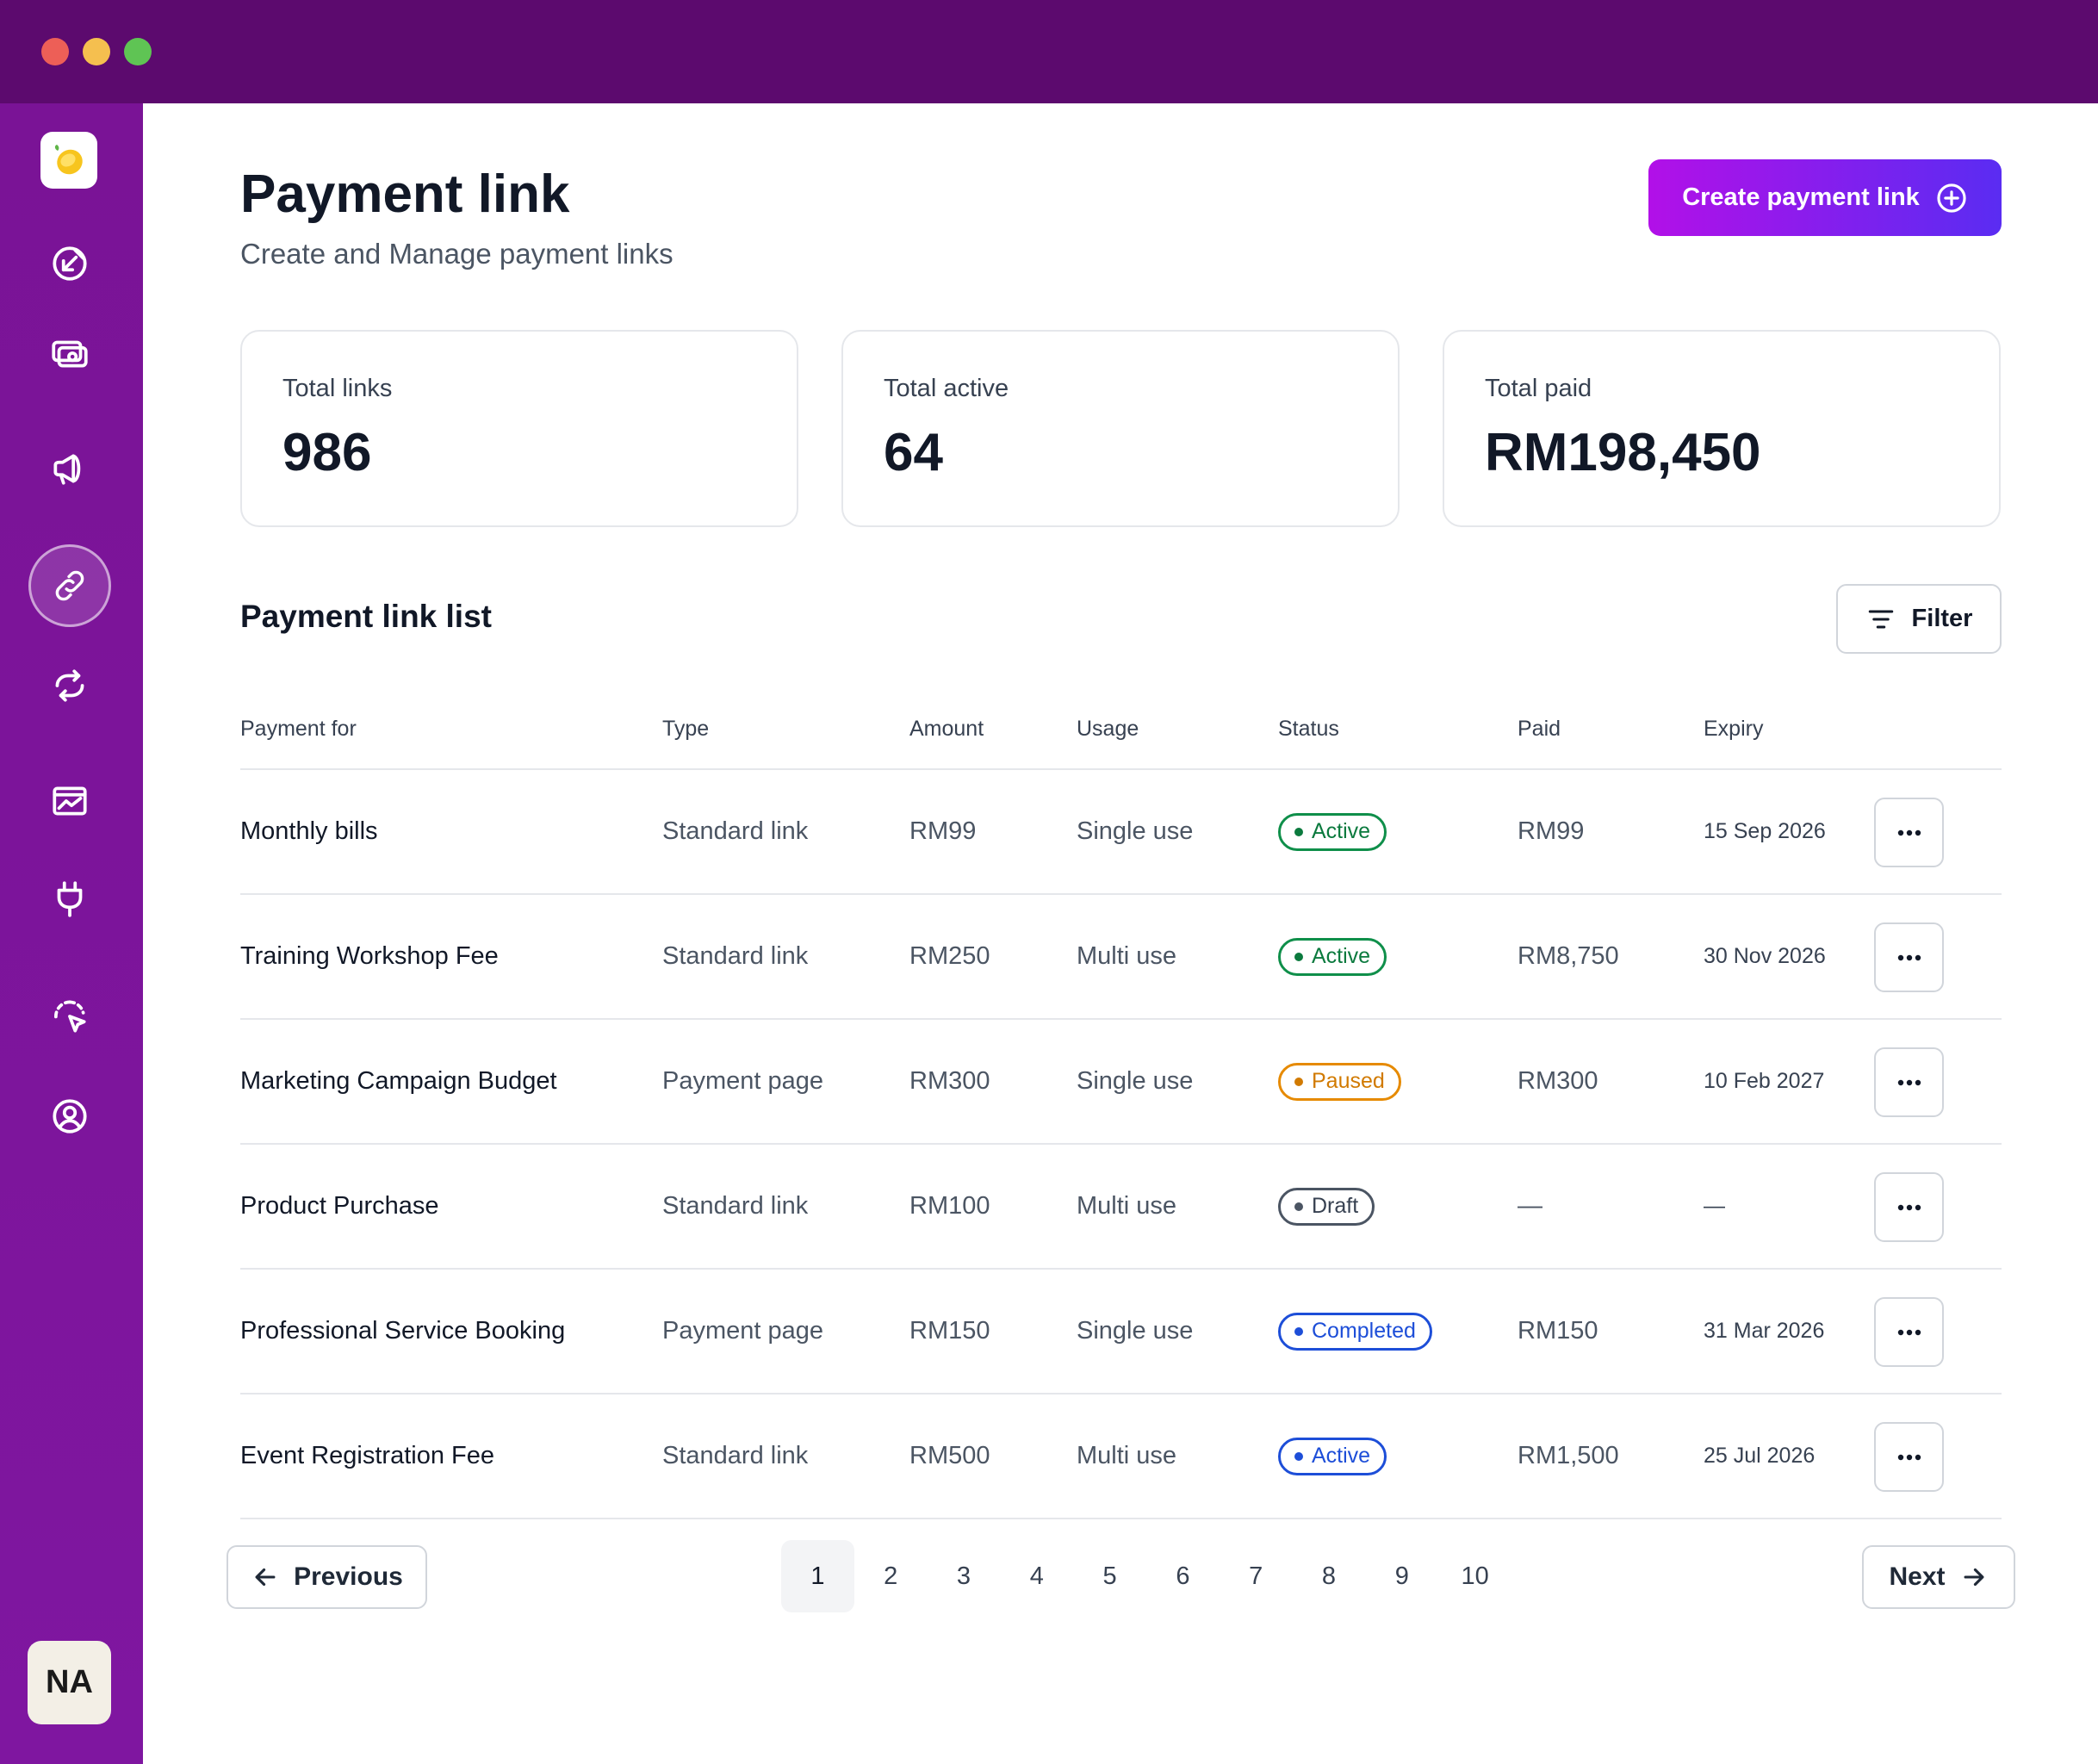  I want to click on filter-label: Filter, so click(1942, 618).